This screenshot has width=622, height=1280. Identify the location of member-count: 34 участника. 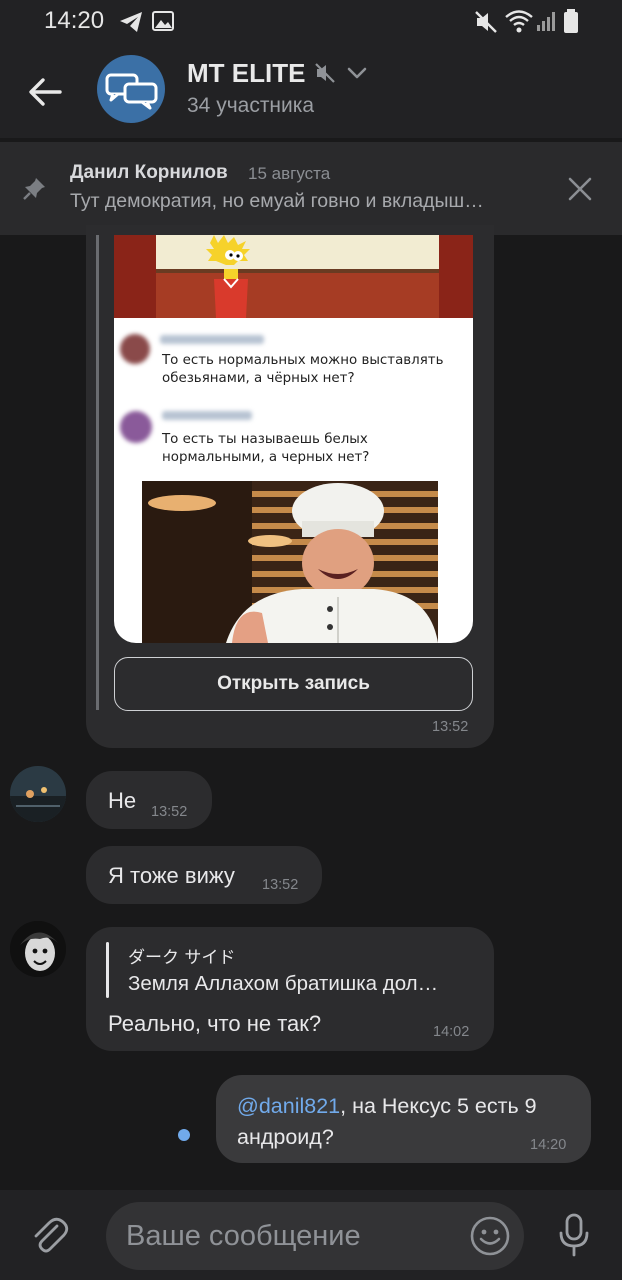
(251, 105).